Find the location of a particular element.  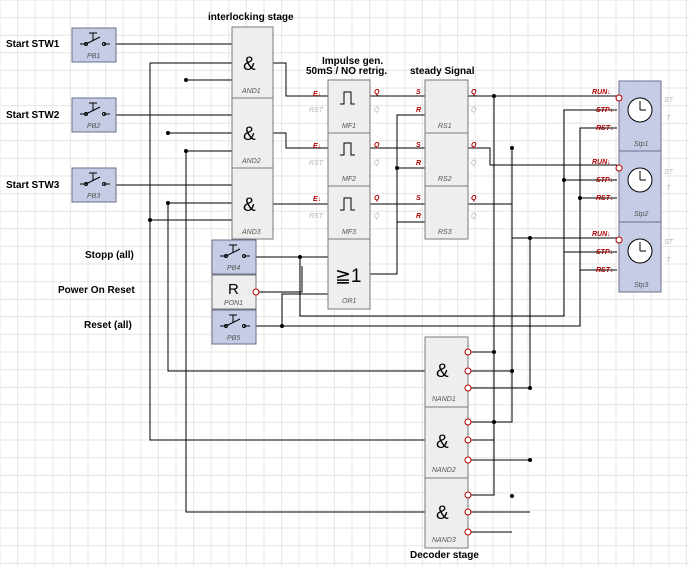

svg-text: RS3 is located at coordinates (445, 232).